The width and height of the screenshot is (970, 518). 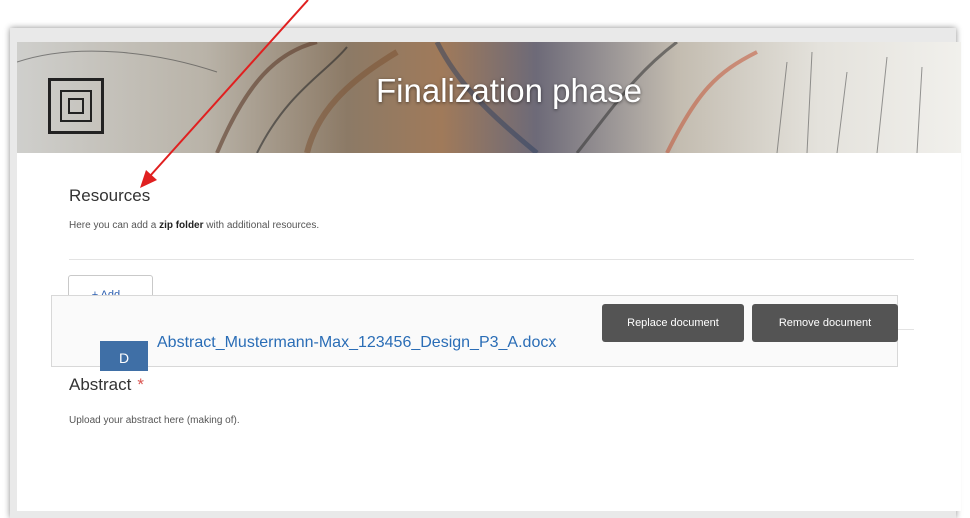 What do you see at coordinates (224, 94) in the screenshot?
I see `annotation-arrow-icon` at bounding box center [224, 94].